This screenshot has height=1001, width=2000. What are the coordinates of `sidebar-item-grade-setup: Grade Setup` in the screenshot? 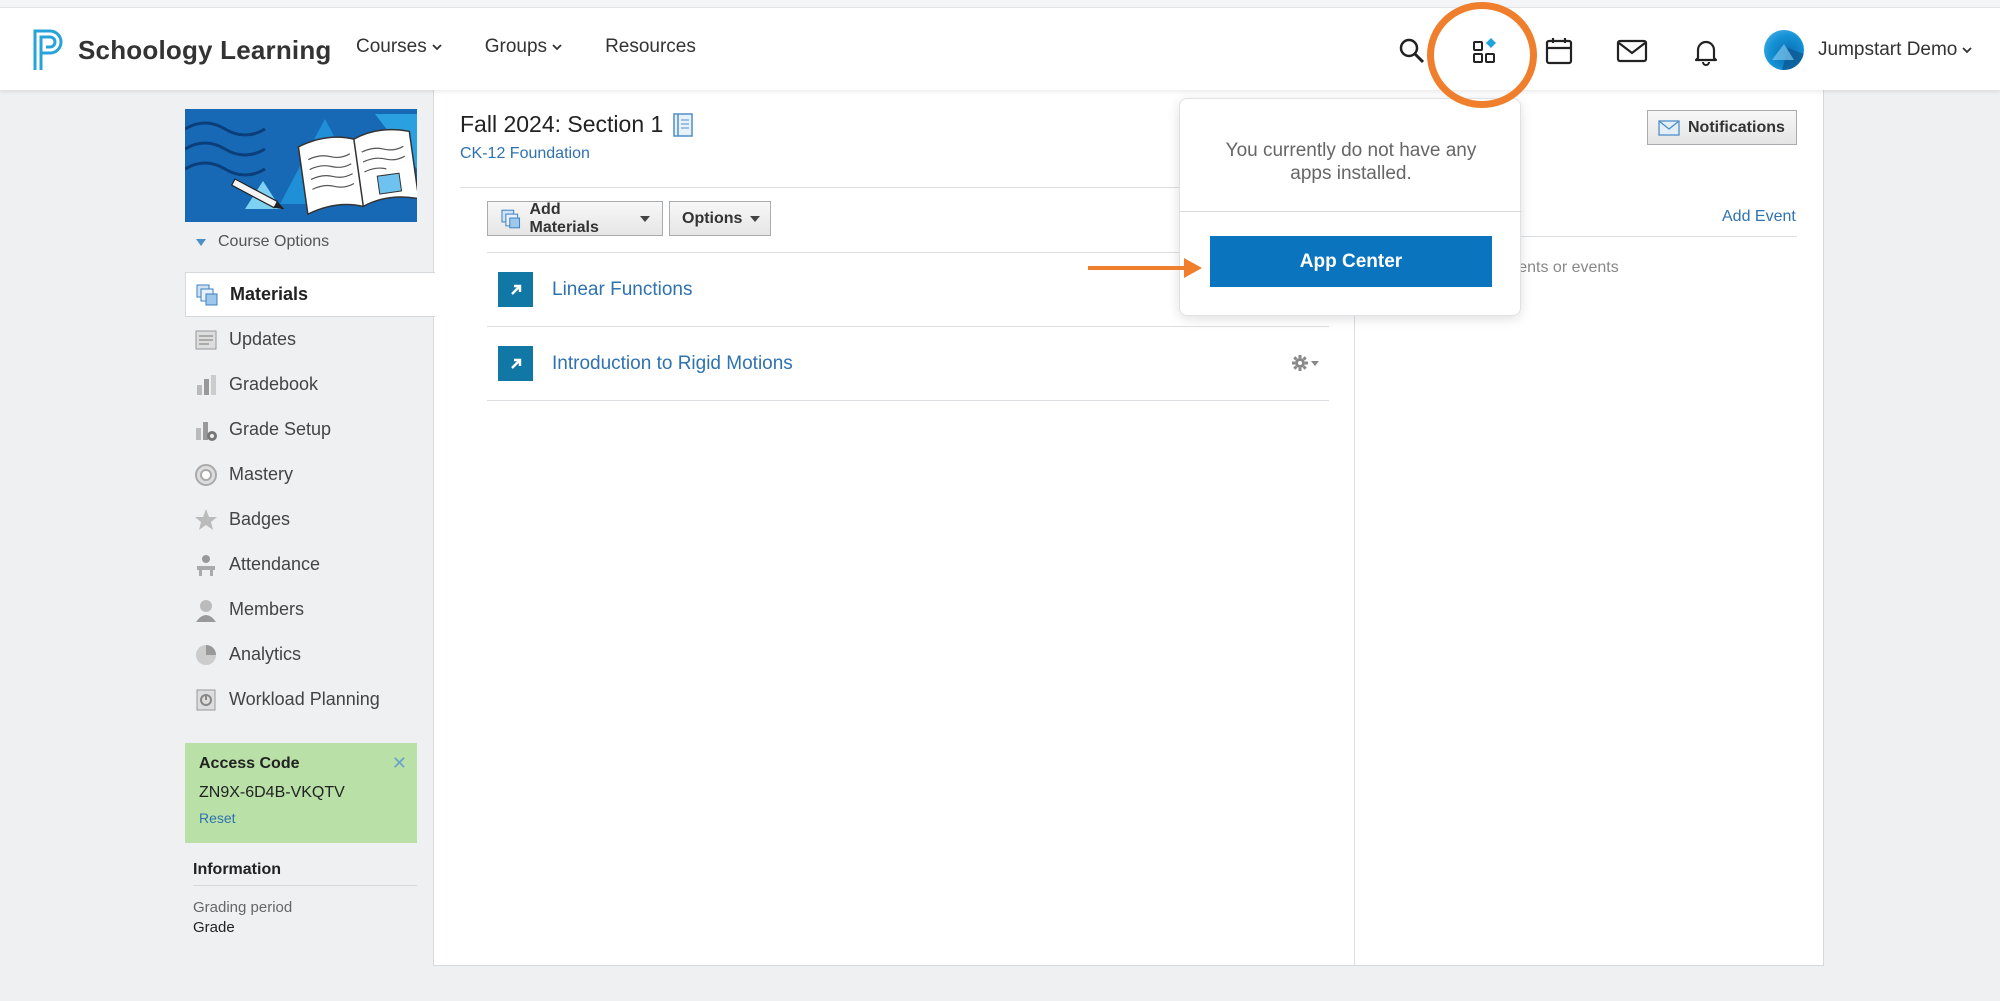 It's located at (309, 429).